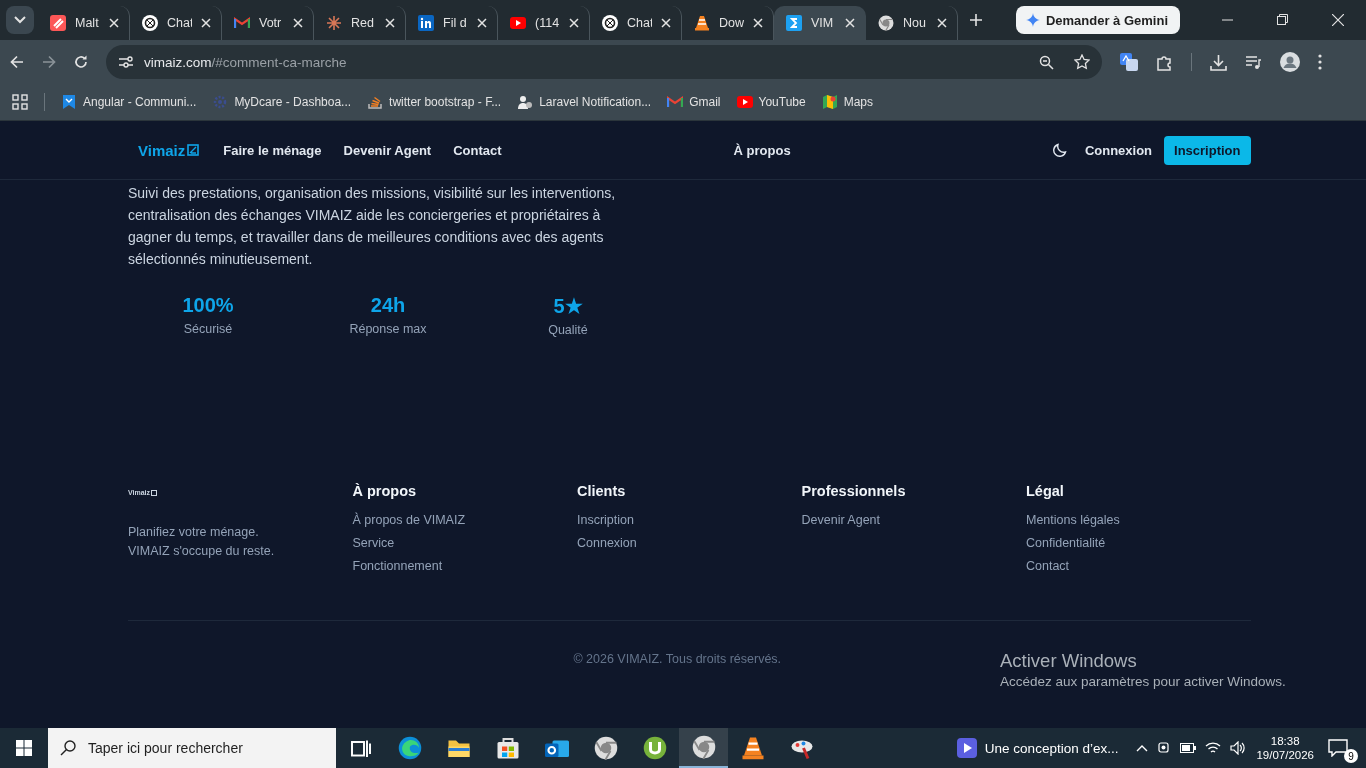  What do you see at coordinates (525, 102) in the screenshot?
I see `people-icon` at bounding box center [525, 102].